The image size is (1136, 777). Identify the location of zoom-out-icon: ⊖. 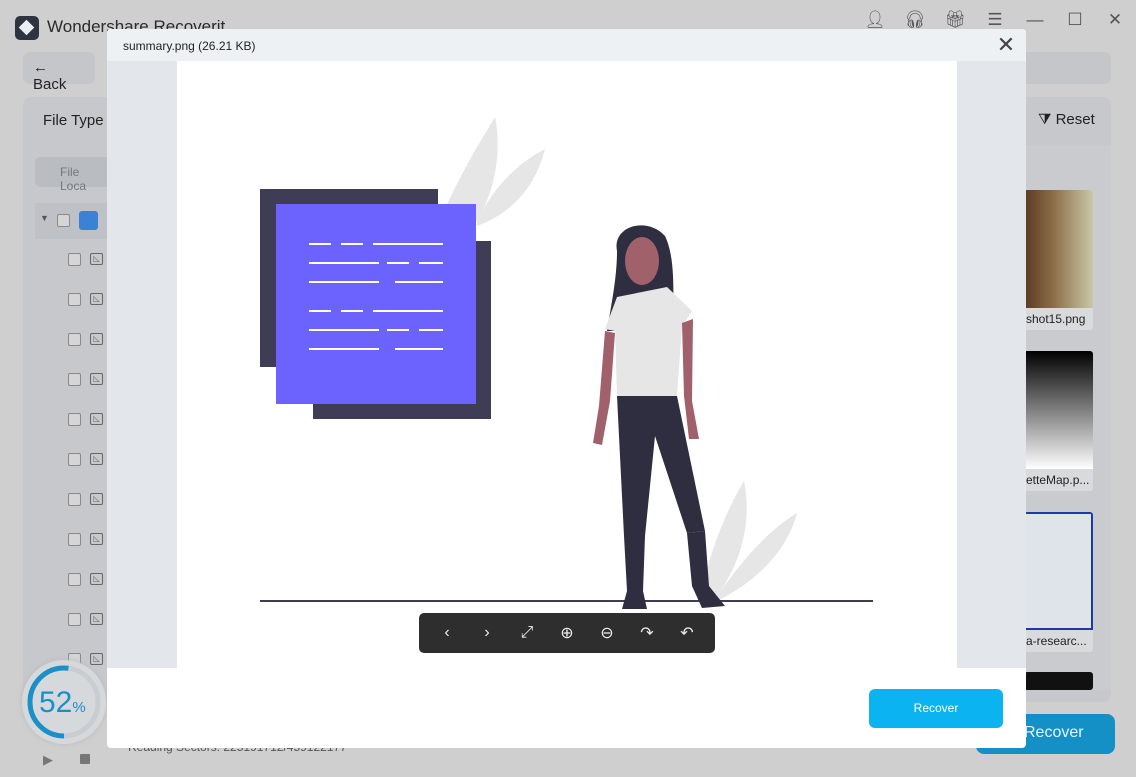
(607, 633).